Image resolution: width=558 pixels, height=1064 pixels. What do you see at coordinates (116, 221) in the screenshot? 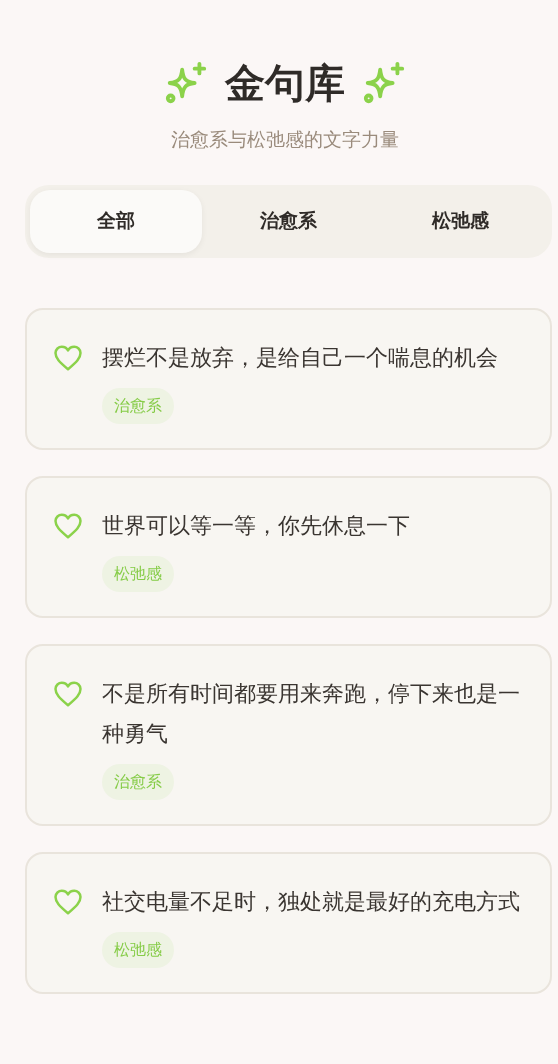
I see `filter-tab: 全部` at bounding box center [116, 221].